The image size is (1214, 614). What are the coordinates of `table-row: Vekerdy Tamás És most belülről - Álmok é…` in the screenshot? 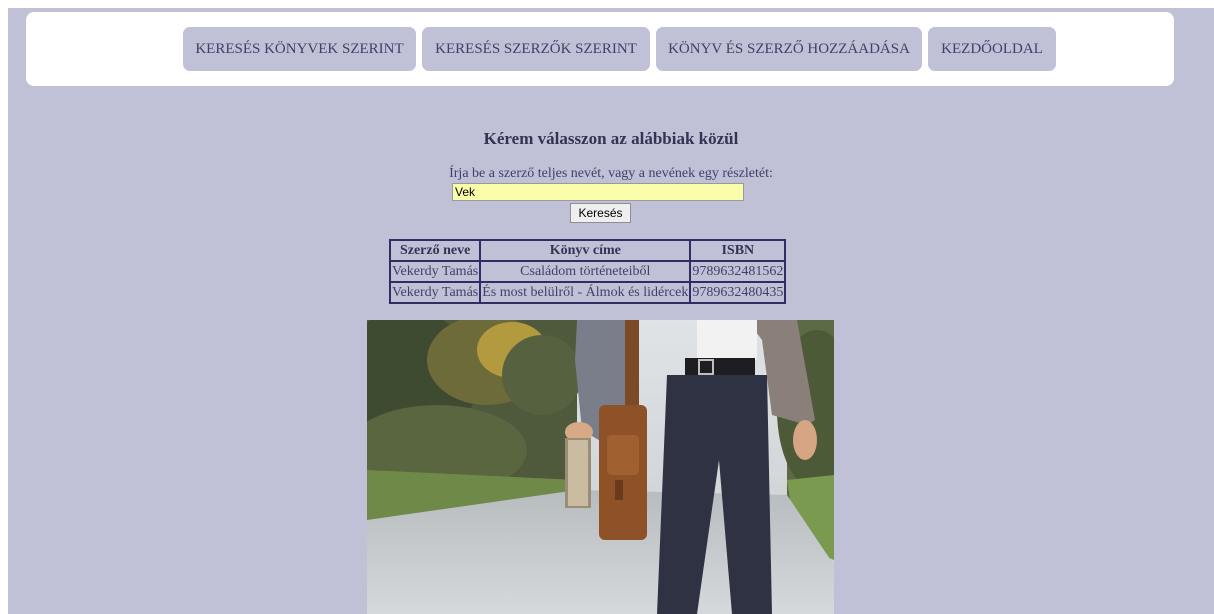 It's located at (588, 292).